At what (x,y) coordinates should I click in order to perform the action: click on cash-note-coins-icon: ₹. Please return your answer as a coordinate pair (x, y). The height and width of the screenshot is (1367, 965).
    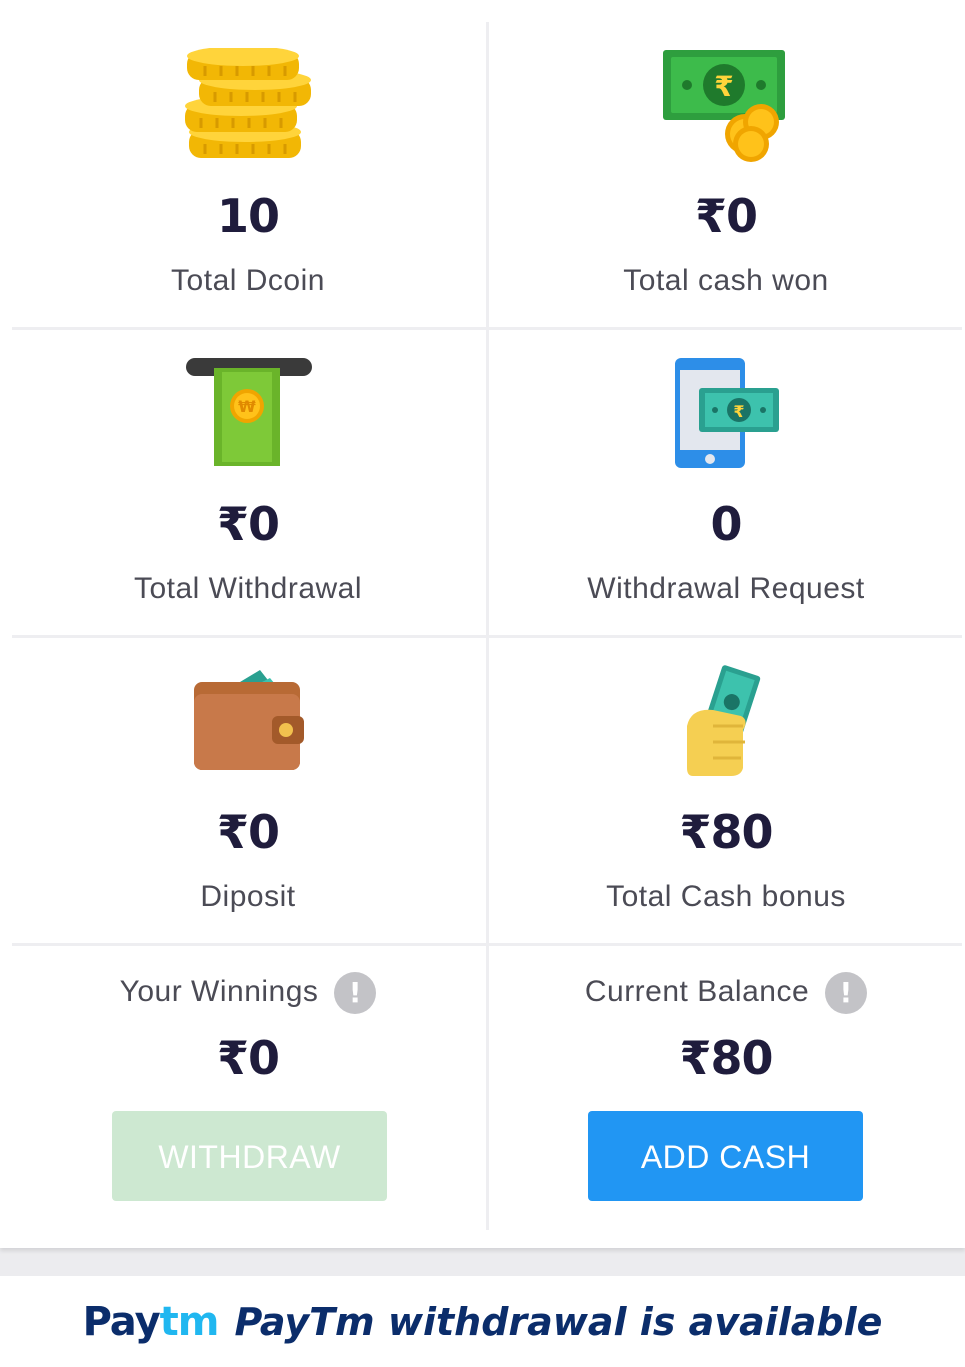
    Looking at the image, I should click on (724, 106).